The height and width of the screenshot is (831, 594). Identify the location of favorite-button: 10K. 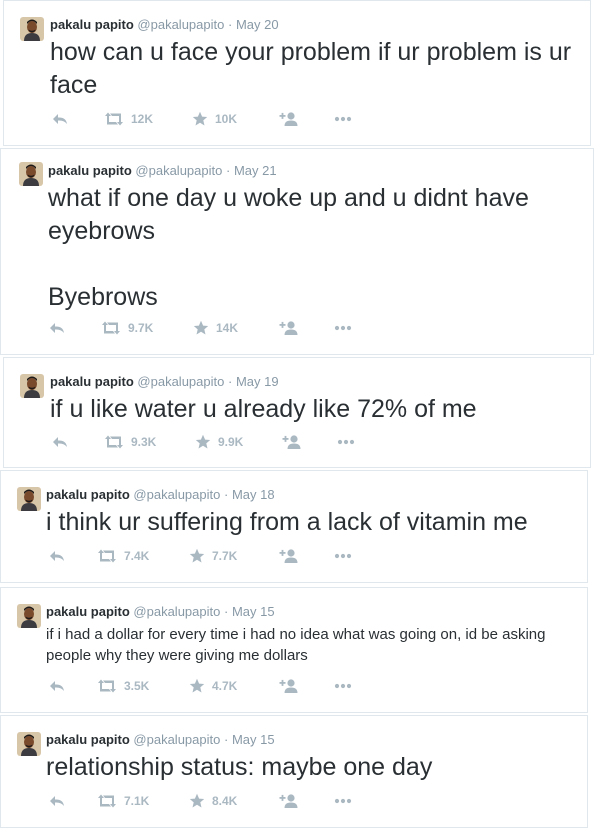
(214, 119).